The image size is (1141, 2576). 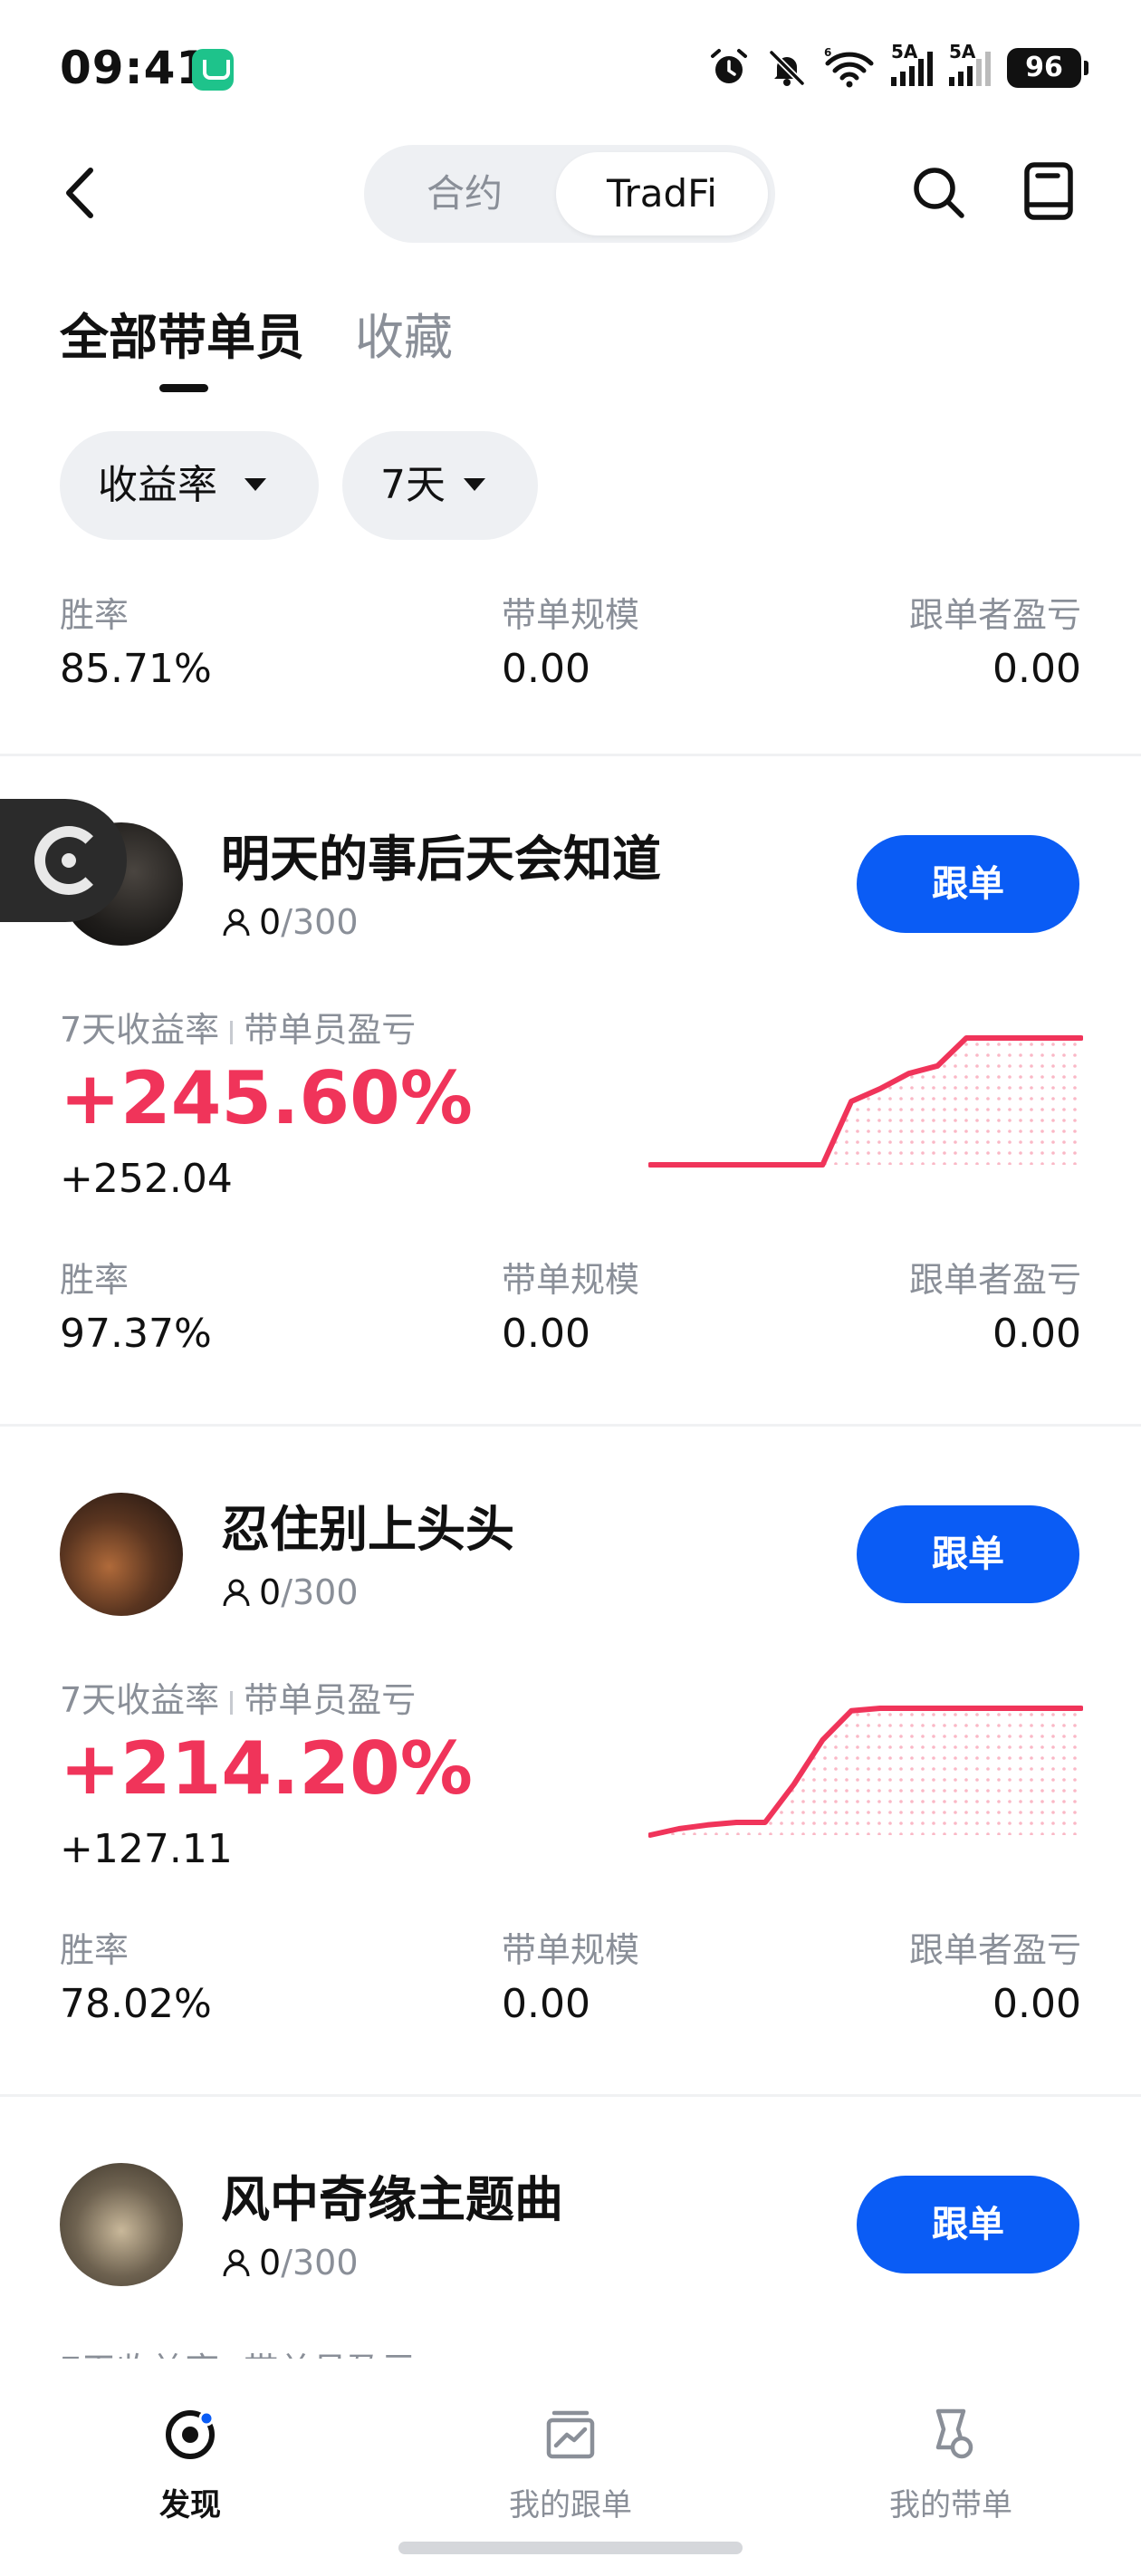 I want to click on nav-discover: 发现, so click(x=190, y=2465).